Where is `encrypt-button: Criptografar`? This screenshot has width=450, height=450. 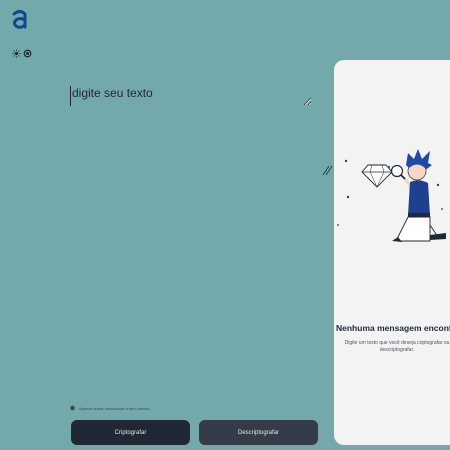
encrypt-button: Criptografar is located at coordinates (130, 432).